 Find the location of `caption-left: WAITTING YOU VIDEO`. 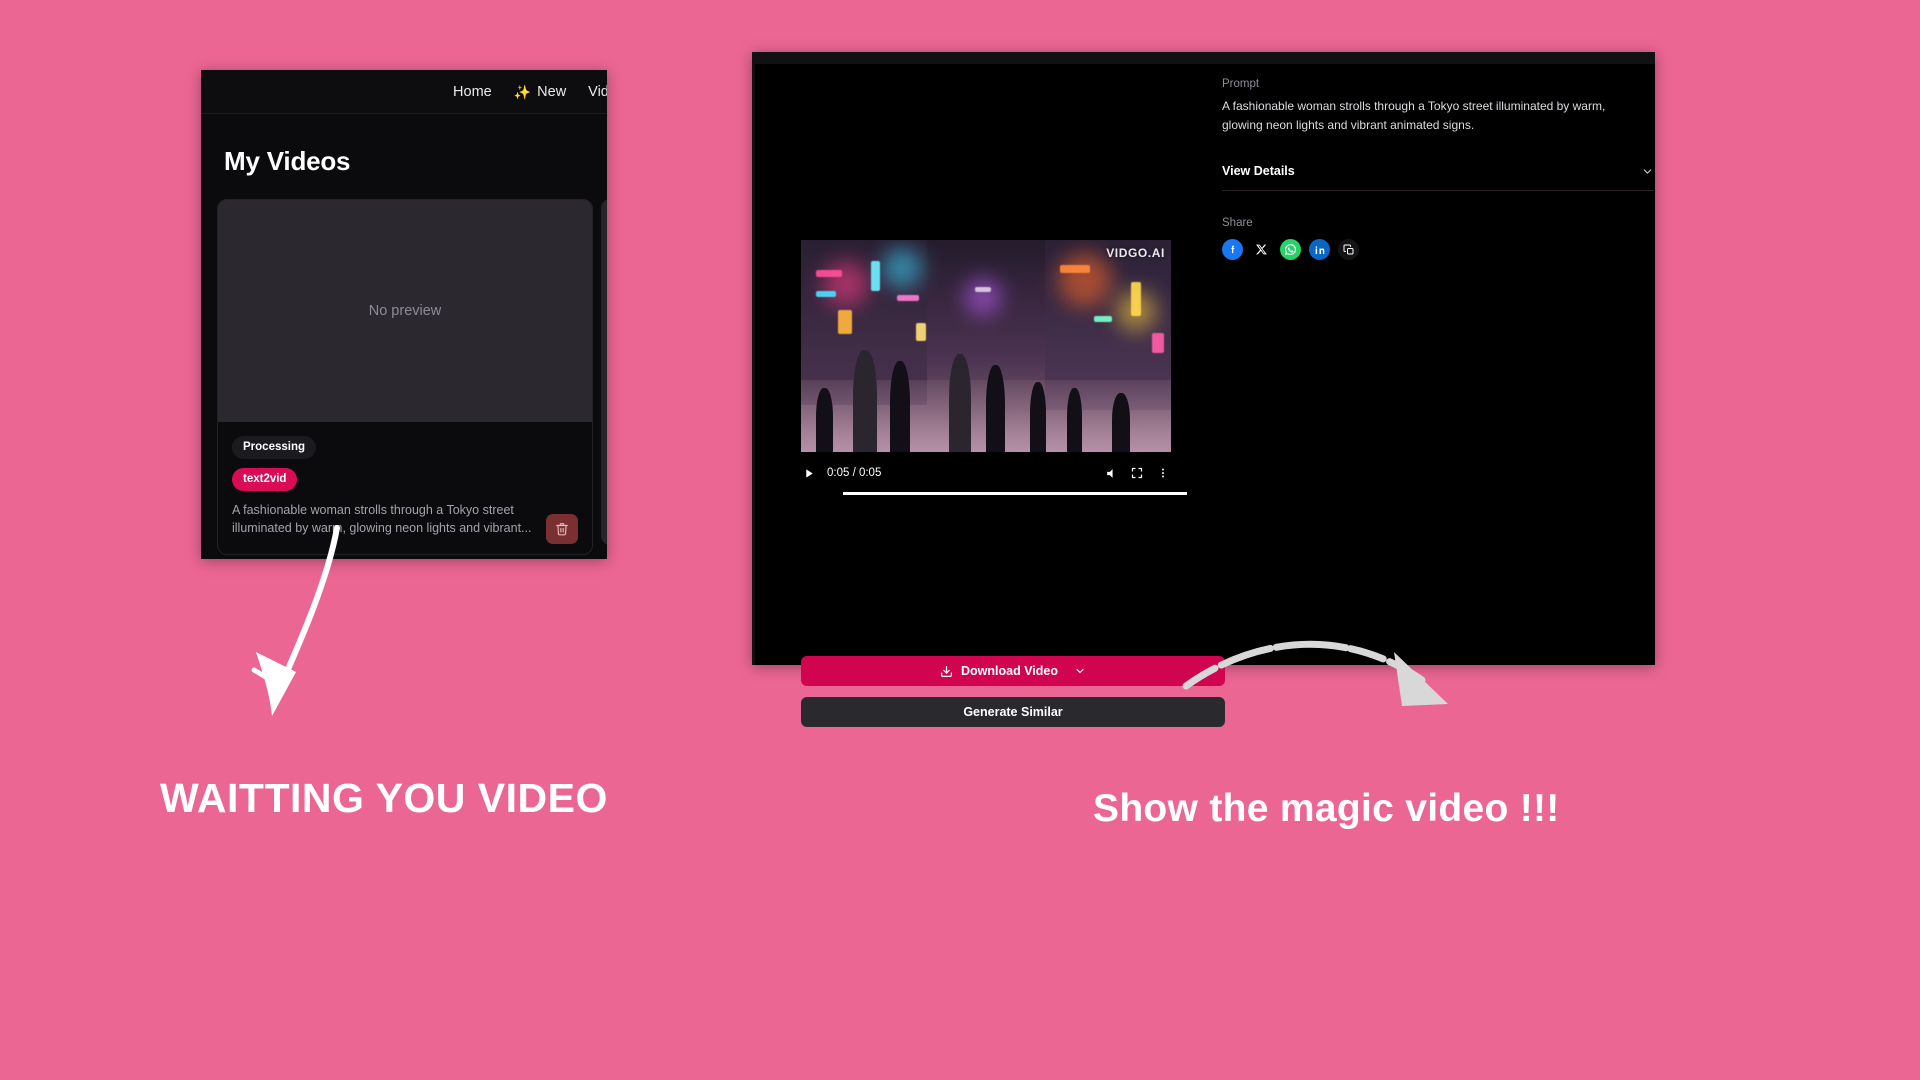

caption-left: WAITTING YOU VIDEO is located at coordinates (384, 798).